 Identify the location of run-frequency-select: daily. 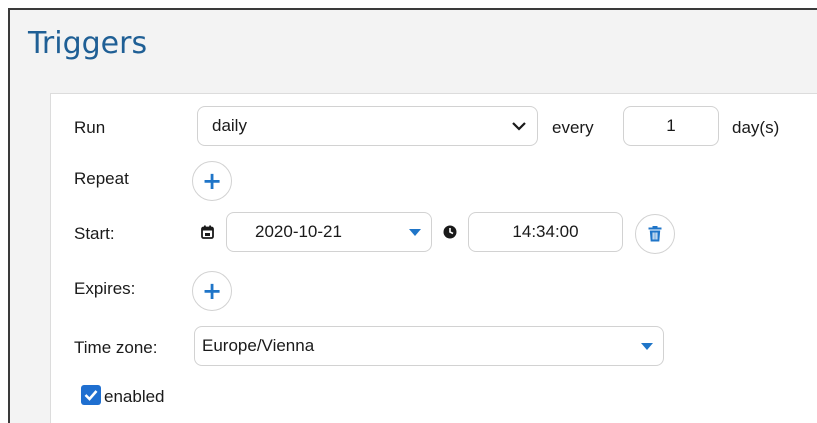
(367, 126).